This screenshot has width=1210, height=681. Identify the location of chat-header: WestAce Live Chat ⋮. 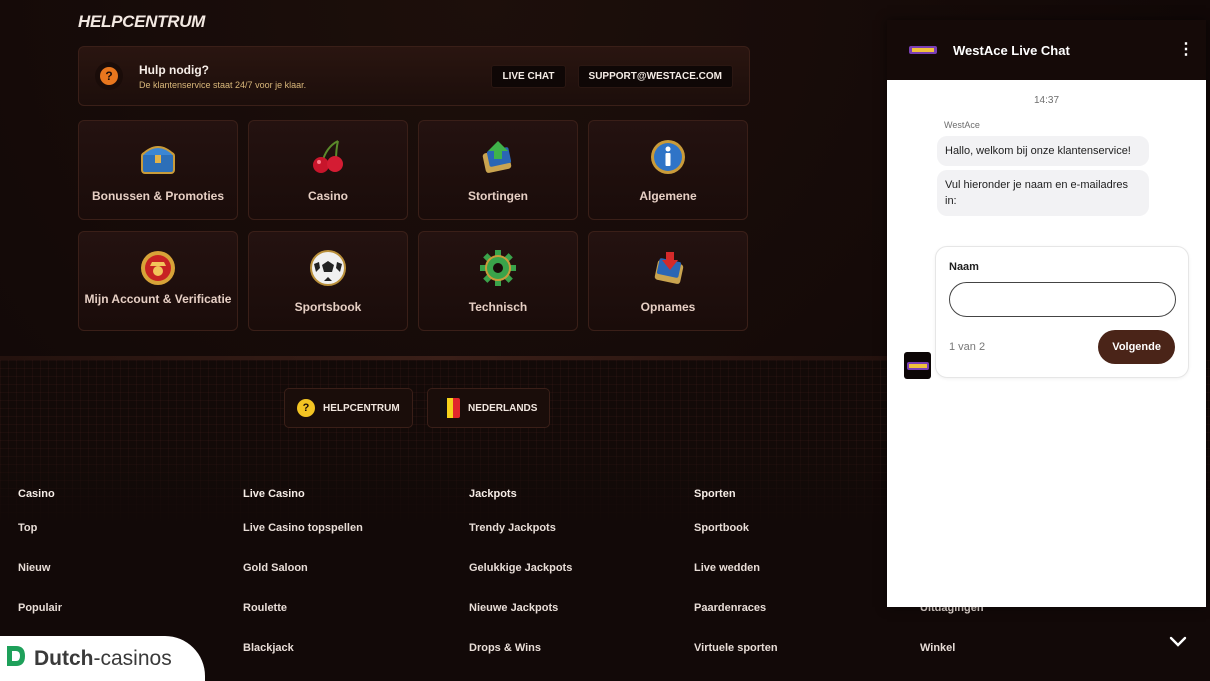
(1046, 50).